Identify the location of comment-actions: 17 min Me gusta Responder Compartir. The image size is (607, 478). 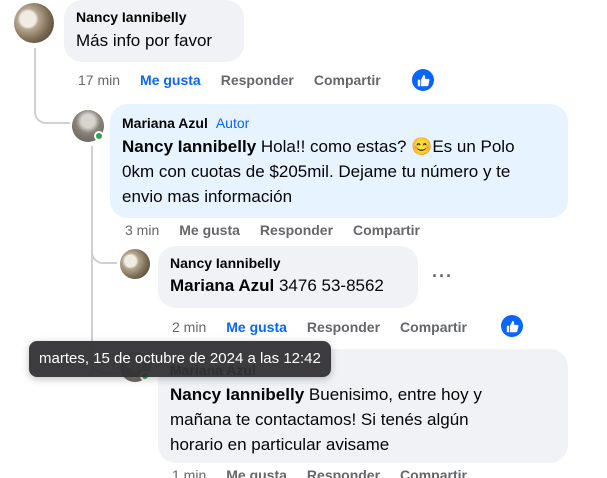
(239, 80).